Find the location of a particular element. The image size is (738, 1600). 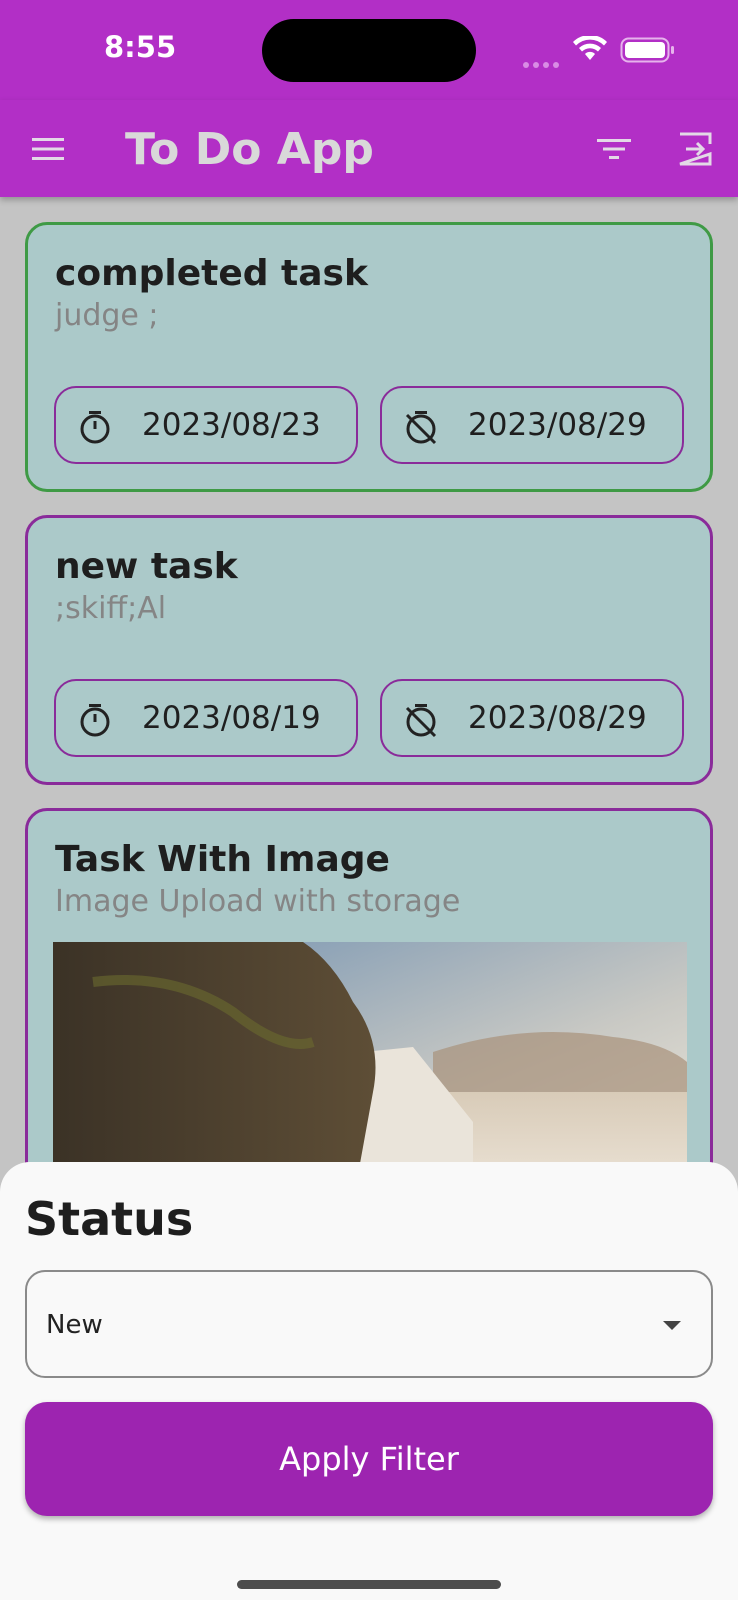

wifi-icon is located at coordinates (590, 48).